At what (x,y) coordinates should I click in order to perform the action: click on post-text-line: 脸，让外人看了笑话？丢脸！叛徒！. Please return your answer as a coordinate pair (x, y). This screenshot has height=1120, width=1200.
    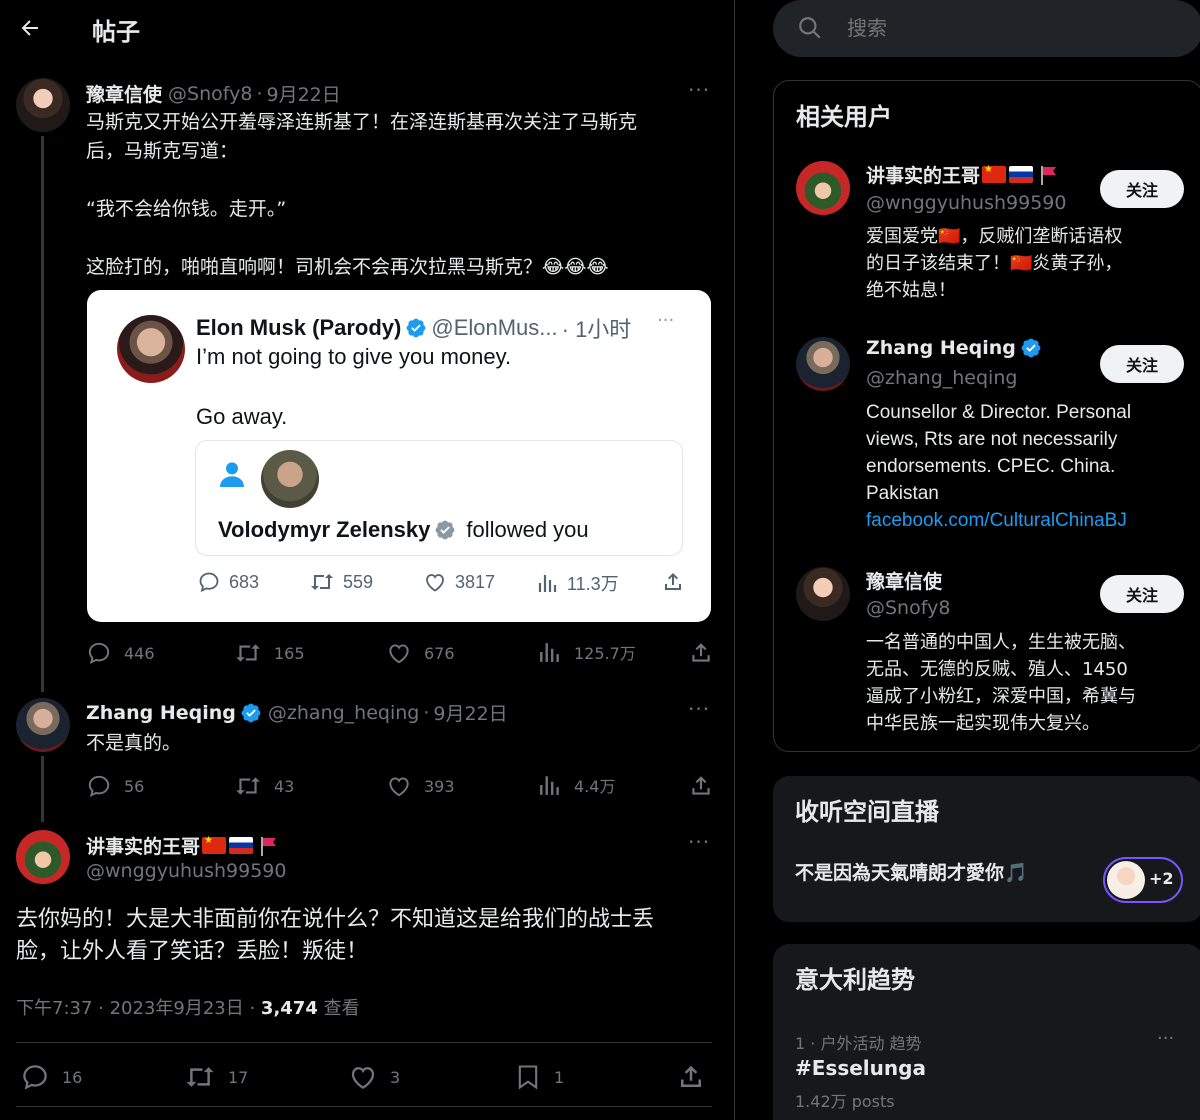
    Looking at the image, I should click on (192, 951).